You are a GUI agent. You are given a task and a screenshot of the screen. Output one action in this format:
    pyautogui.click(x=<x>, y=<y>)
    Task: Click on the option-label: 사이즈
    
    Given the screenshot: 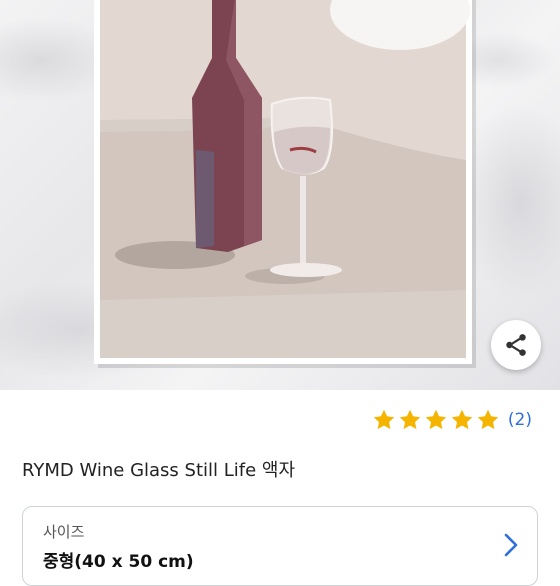 What is the action you would take?
    pyautogui.click(x=64, y=532)
    